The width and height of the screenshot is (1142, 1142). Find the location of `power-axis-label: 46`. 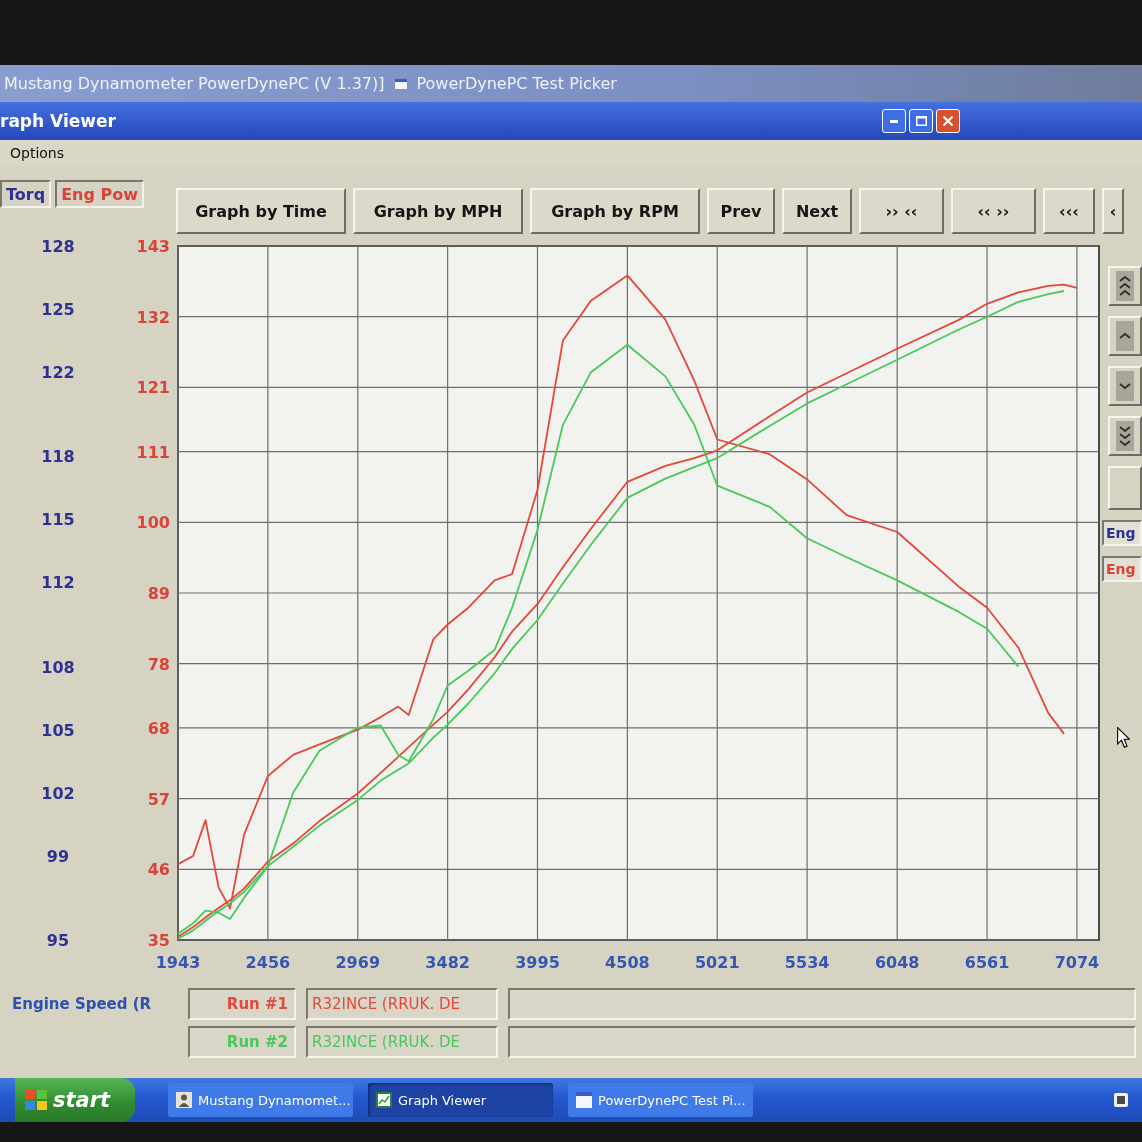

power-axis-label: 46 is located at coordinates (158, 870).